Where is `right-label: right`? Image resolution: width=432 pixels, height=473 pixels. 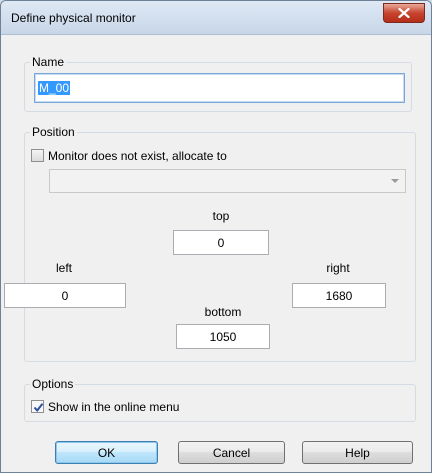 right-label: right is located at coordinates (338, 268).